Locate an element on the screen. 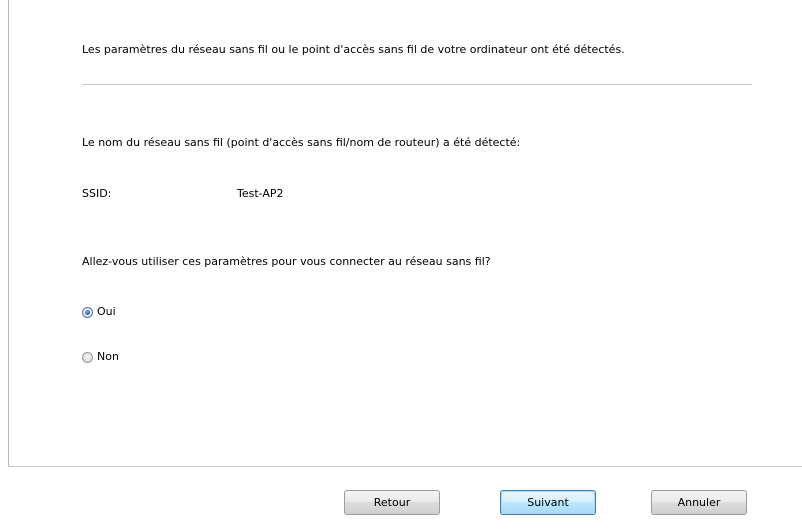  radio-label-non: Non is located at coordinates (108, 356).